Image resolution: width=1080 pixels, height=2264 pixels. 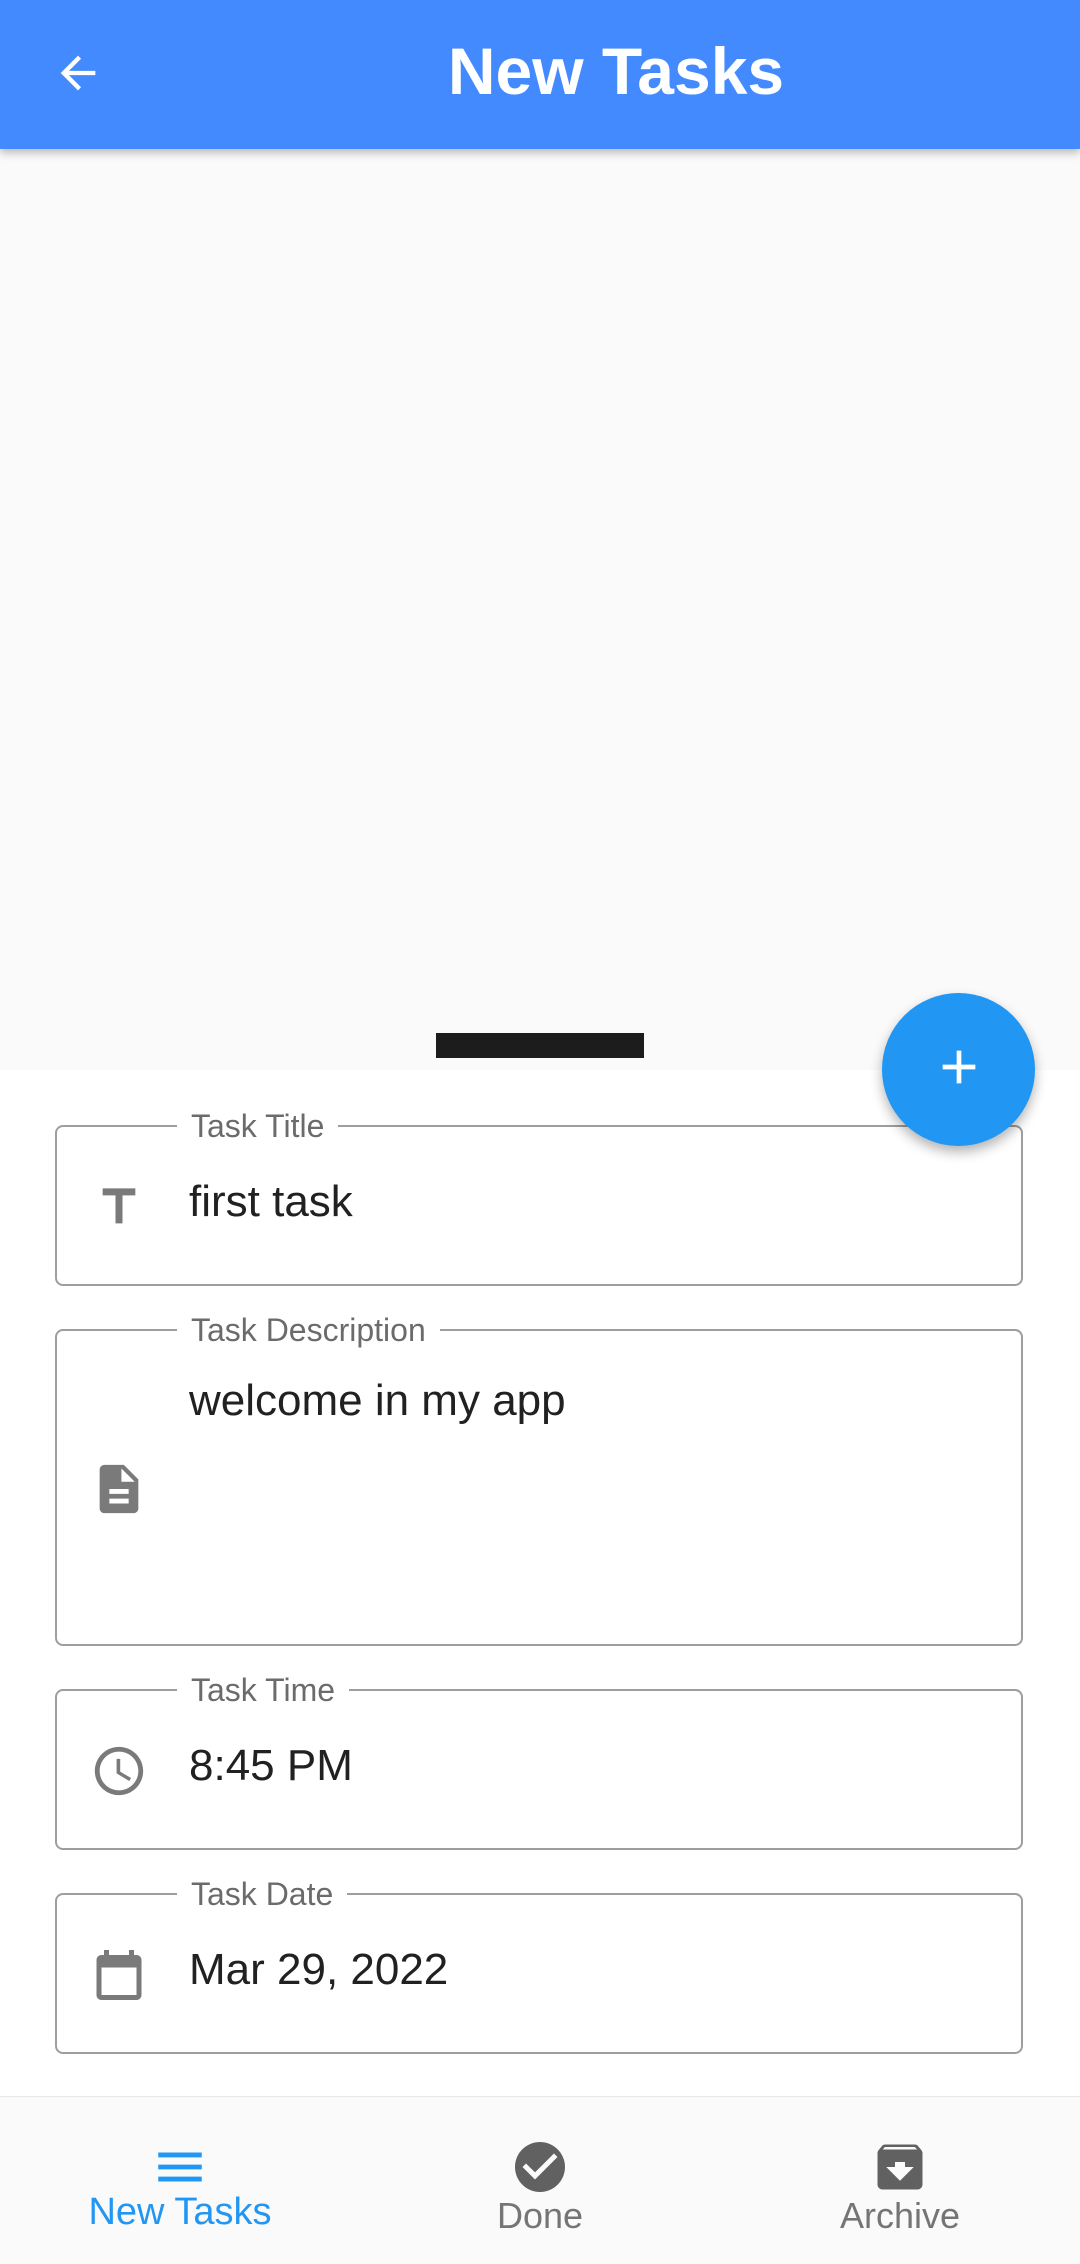 I want to click on back-button, so click(x=78, y=75).